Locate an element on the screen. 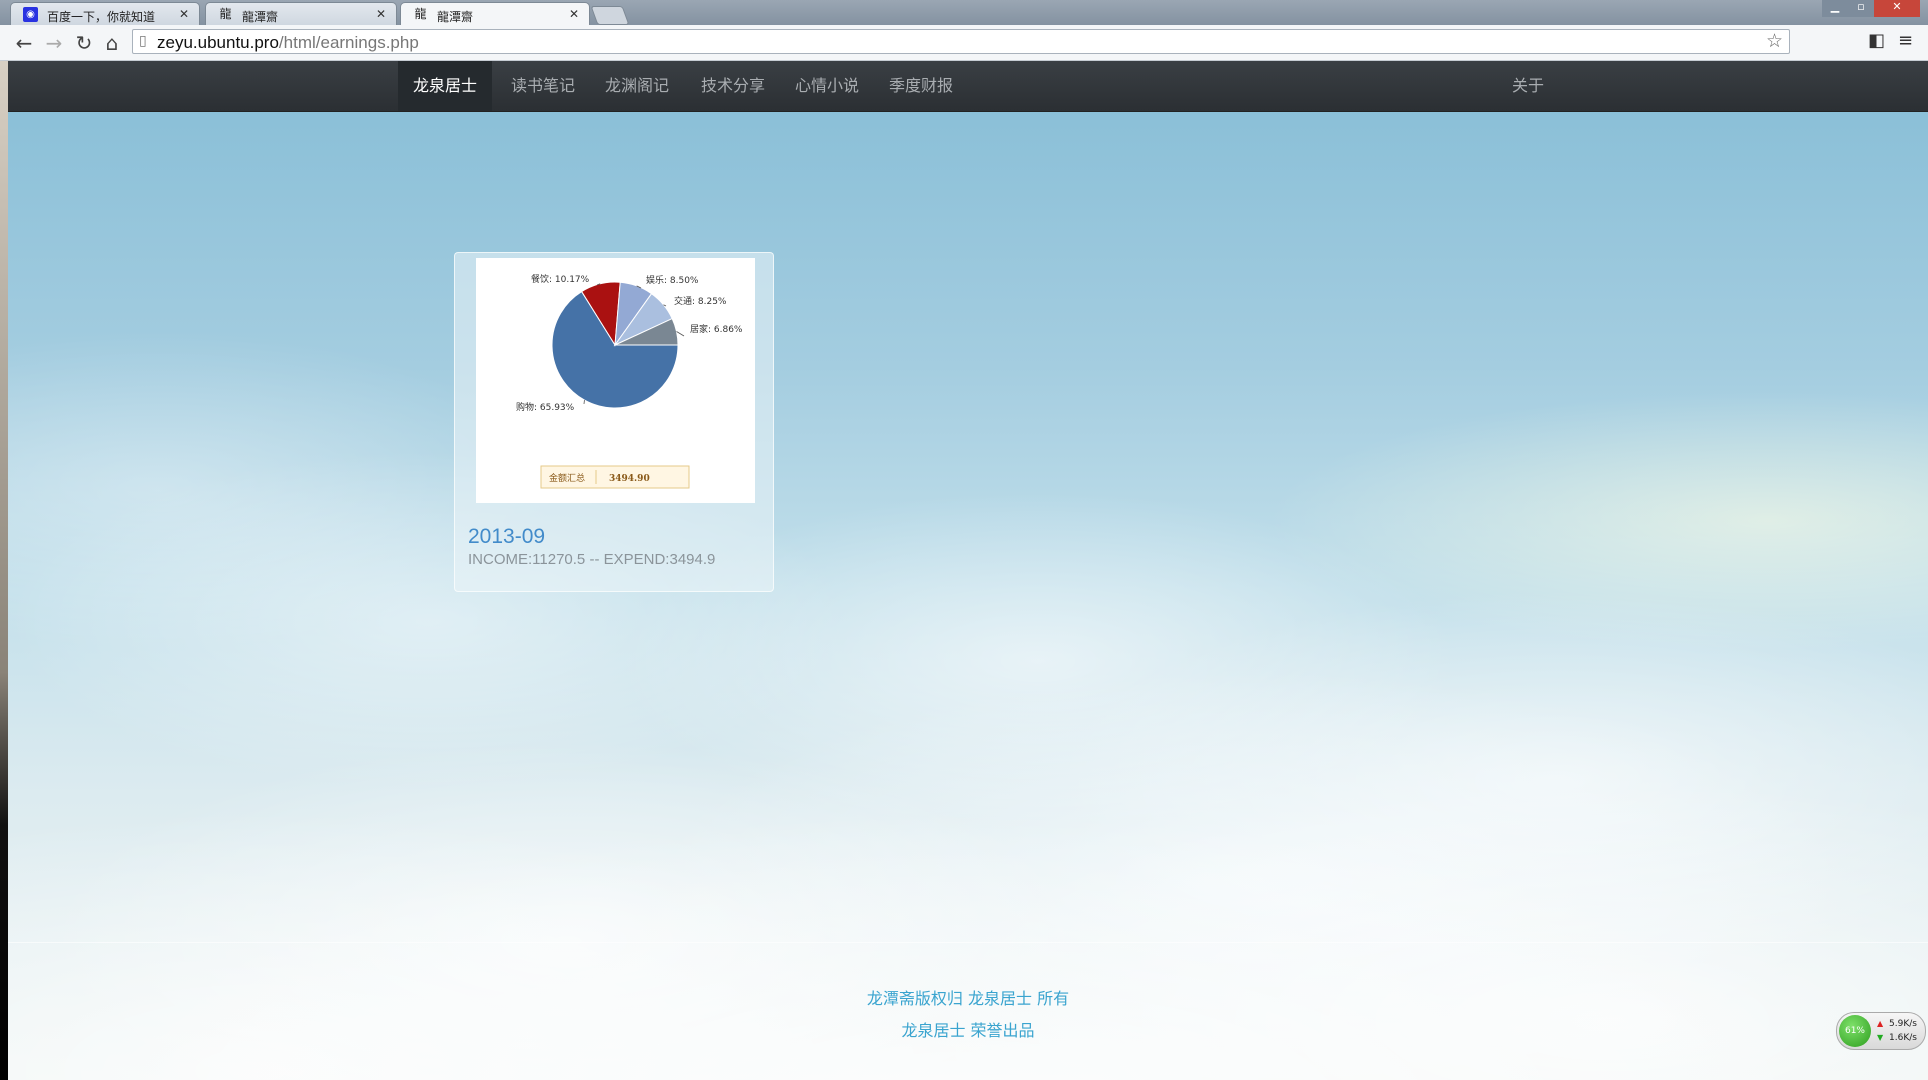 Image resolution: width=1928 pixels, height=1080 pixels. nav-item-earnings: 季度财报 is located at coordinates (921, 86).